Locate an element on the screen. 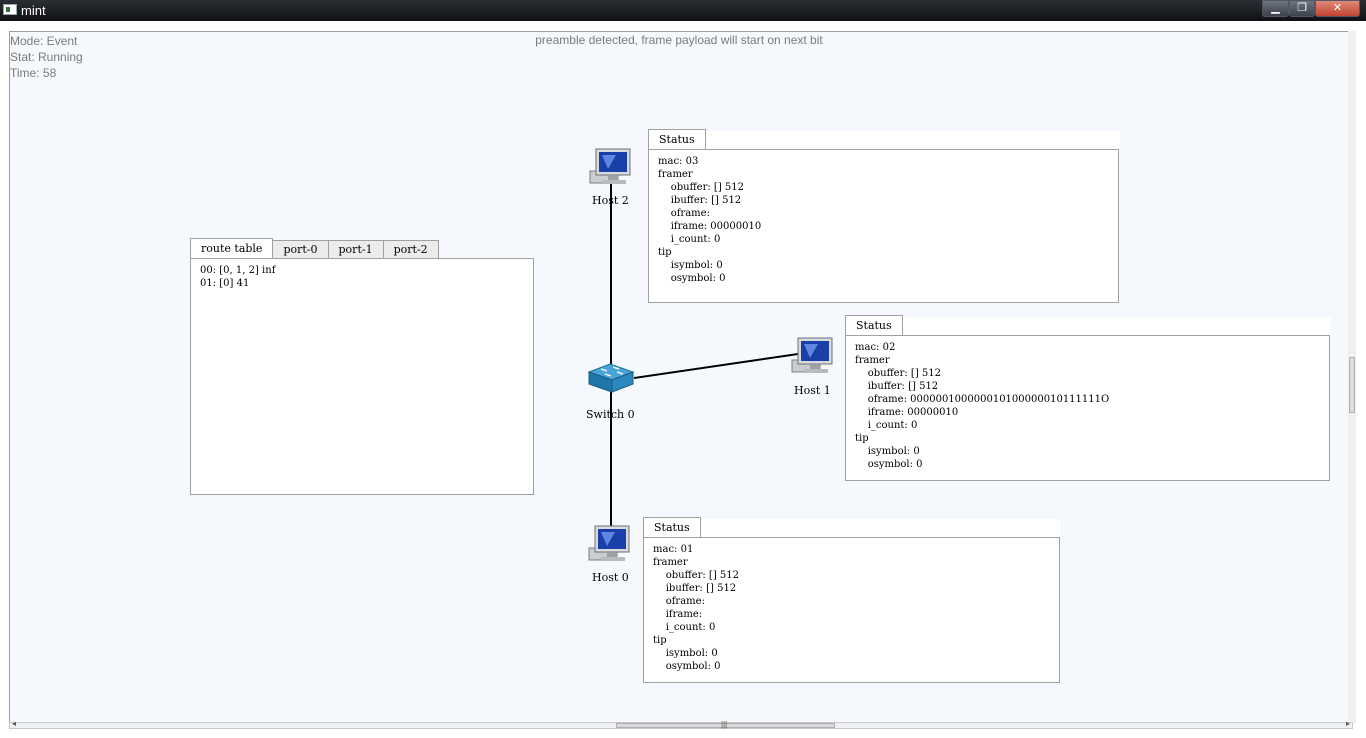  window-title: mint is located at coordinates (33, 10).